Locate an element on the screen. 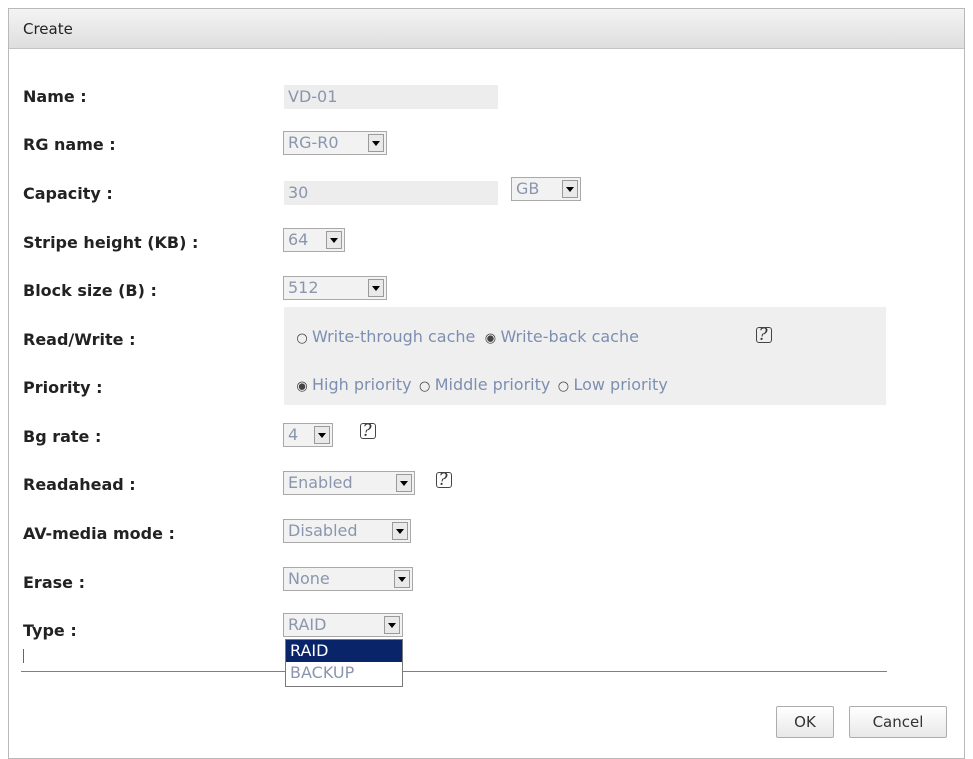 This screenshot has height=759, width=973. type-label: Type : is located at coordinates (50, 630).